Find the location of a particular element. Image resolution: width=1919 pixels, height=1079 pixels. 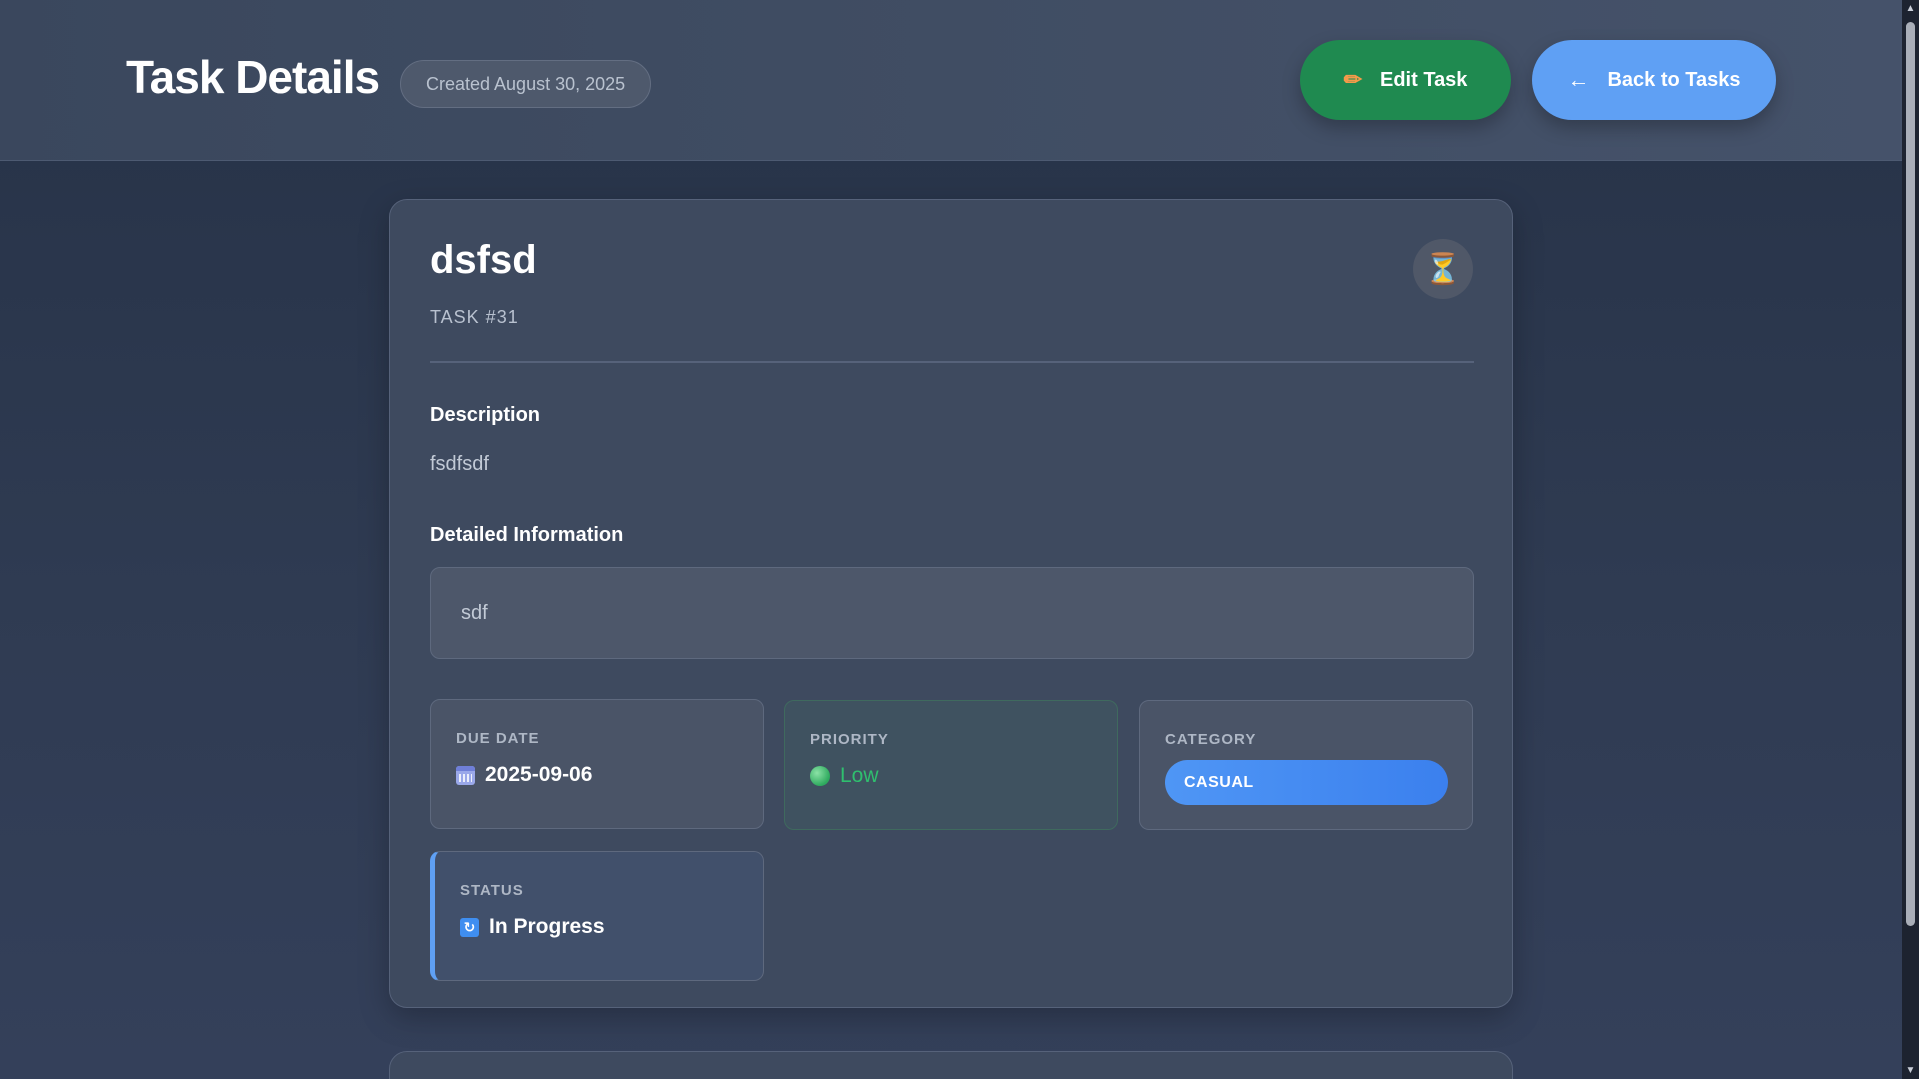

status-value: ↻ In Progress is located at coordinates (532, 927).